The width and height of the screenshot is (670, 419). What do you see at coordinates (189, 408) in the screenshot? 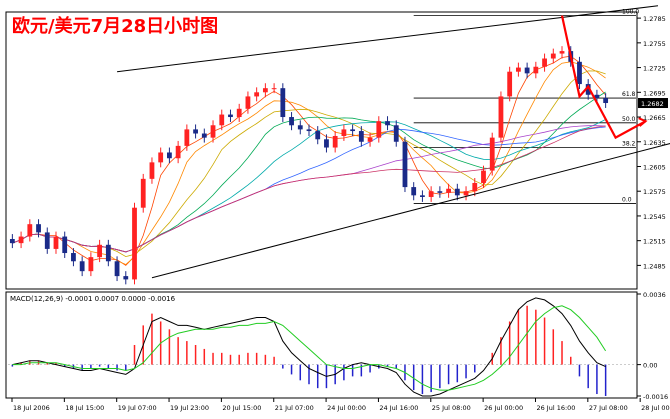
I see `x-tick-label: 19 Jul 23:00` at bounding box center [189, 408].